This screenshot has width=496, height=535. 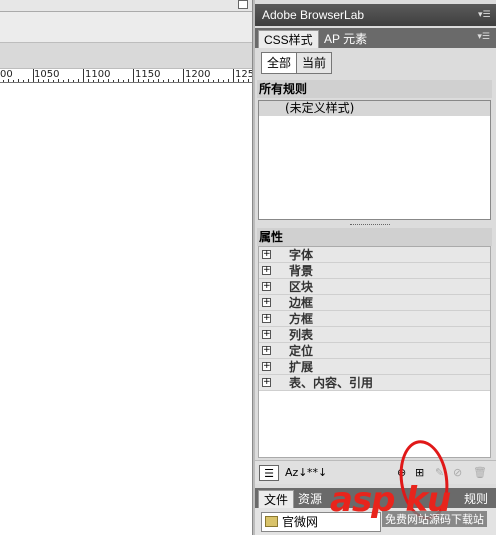 I want to click on rules-list: (未定义样式), so click(x=374, y=160).